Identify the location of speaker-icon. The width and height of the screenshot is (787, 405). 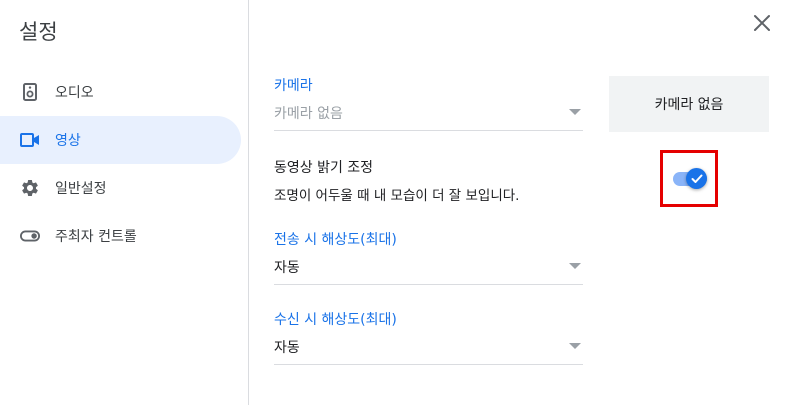
(30, 92).